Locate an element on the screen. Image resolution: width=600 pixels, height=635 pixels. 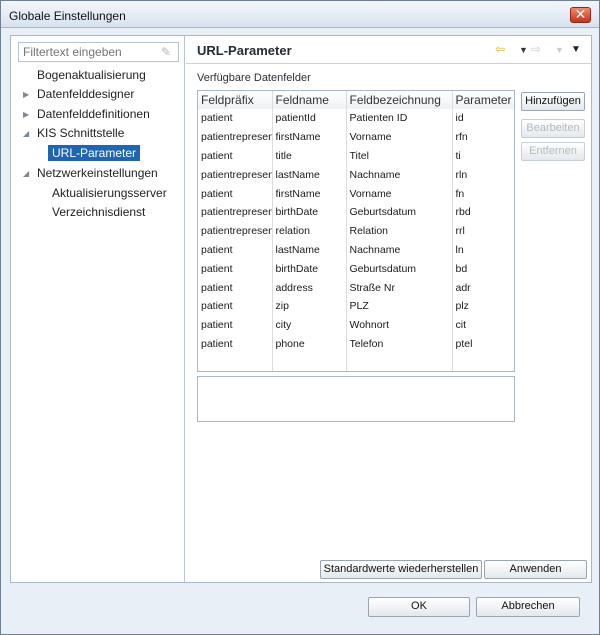
add-button: Hinzufügen is located at coordinates (553, 101).